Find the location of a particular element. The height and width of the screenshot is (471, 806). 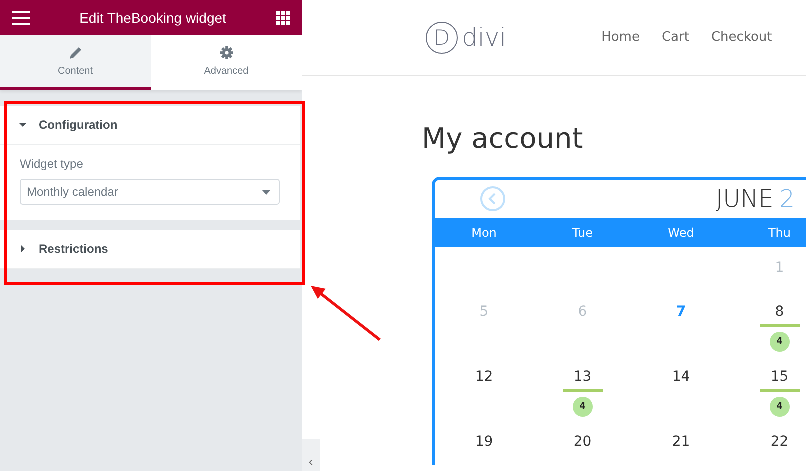

page-title: My account is located at coordinates (503, 139).